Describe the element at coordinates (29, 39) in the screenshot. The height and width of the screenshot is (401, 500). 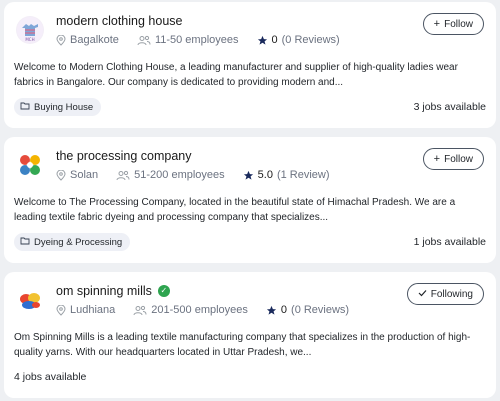
I see `svg-text: MCH` at that location.